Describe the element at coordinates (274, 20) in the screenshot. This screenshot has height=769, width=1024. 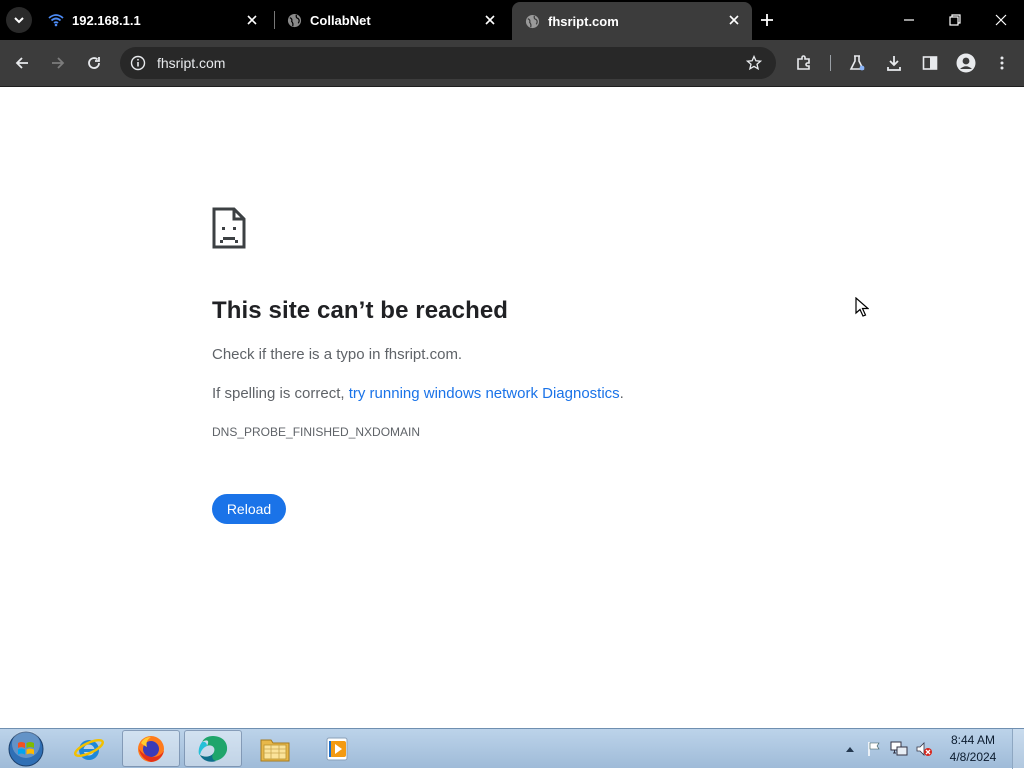
I see `tab-divider` at that location.